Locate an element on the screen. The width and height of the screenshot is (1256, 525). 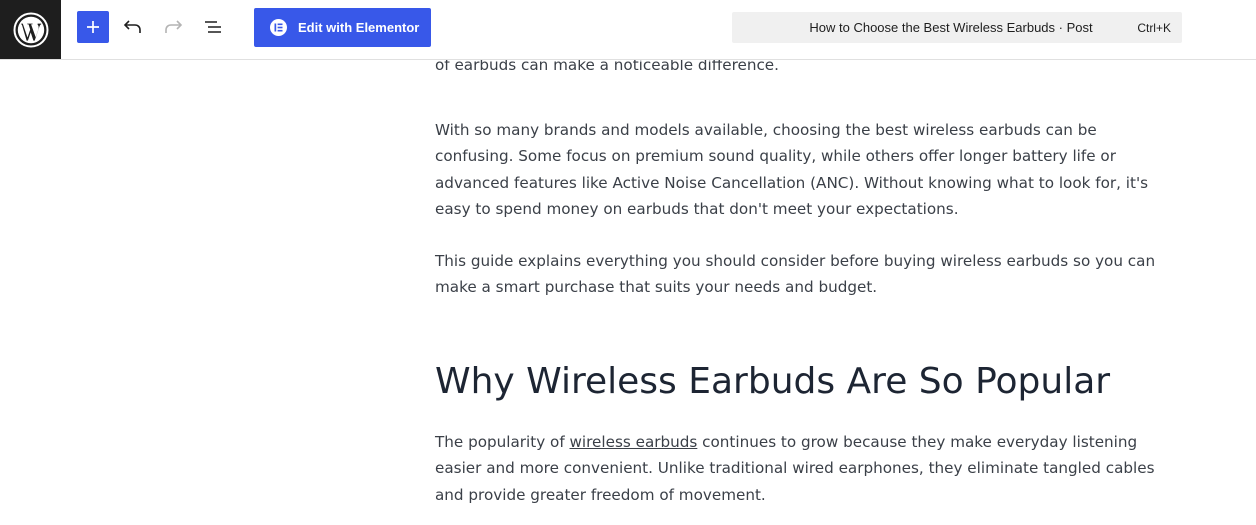
add-block-button is located at coordinates (93, 27).